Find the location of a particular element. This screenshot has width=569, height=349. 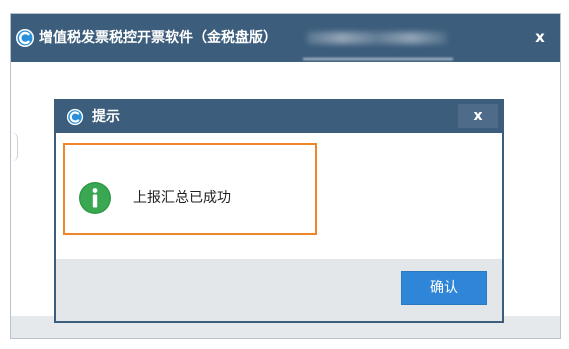

dialog-titlebar: 提示 x is located at coordinates (279, 117).